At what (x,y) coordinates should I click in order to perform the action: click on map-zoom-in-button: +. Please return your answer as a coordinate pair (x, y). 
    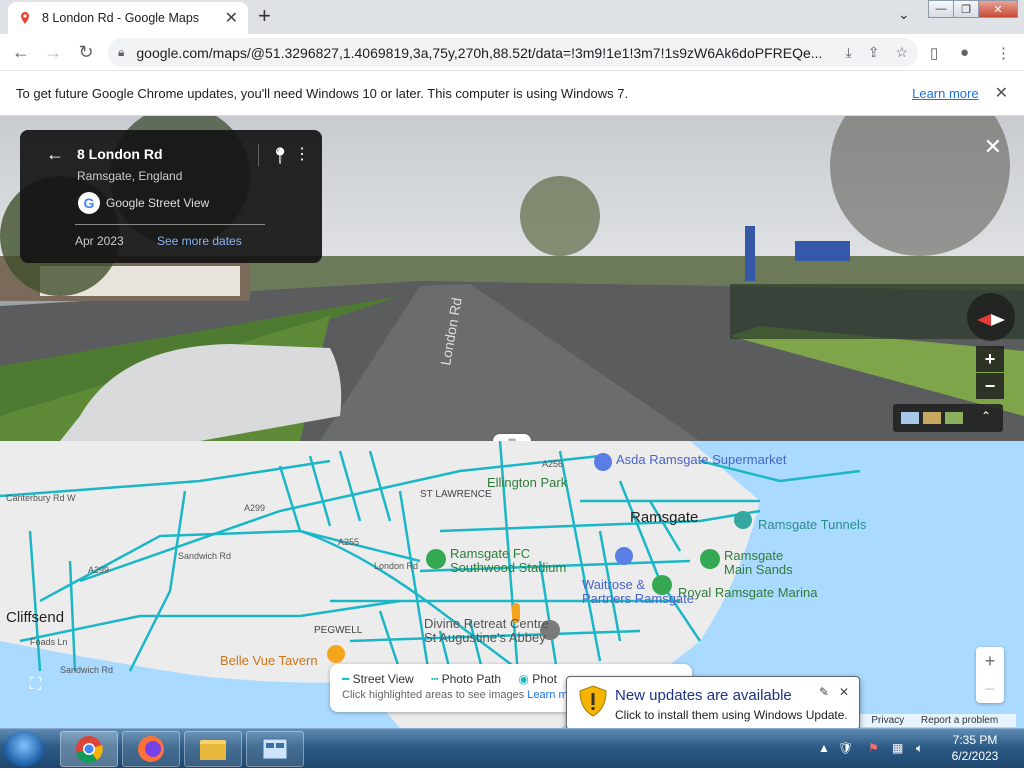
    Looking at the image, I should click on (990, 661).